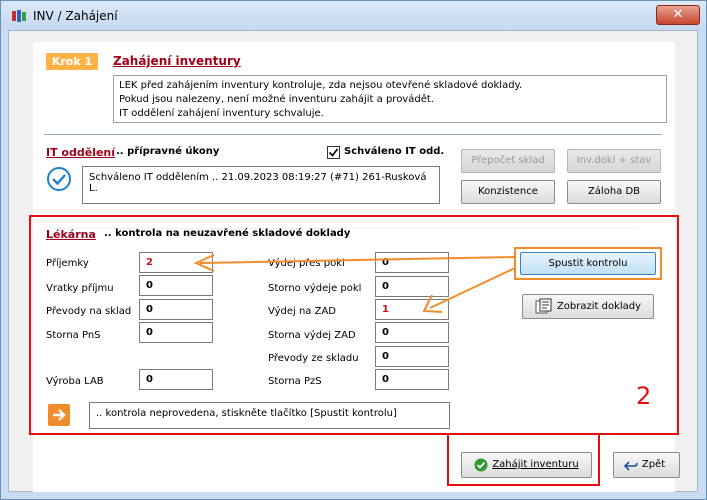 This screenshot has width=707, height=500. Describe the element at coordinates (631, 466) in the screenshot. I see `back-arrow-icon` at that location.